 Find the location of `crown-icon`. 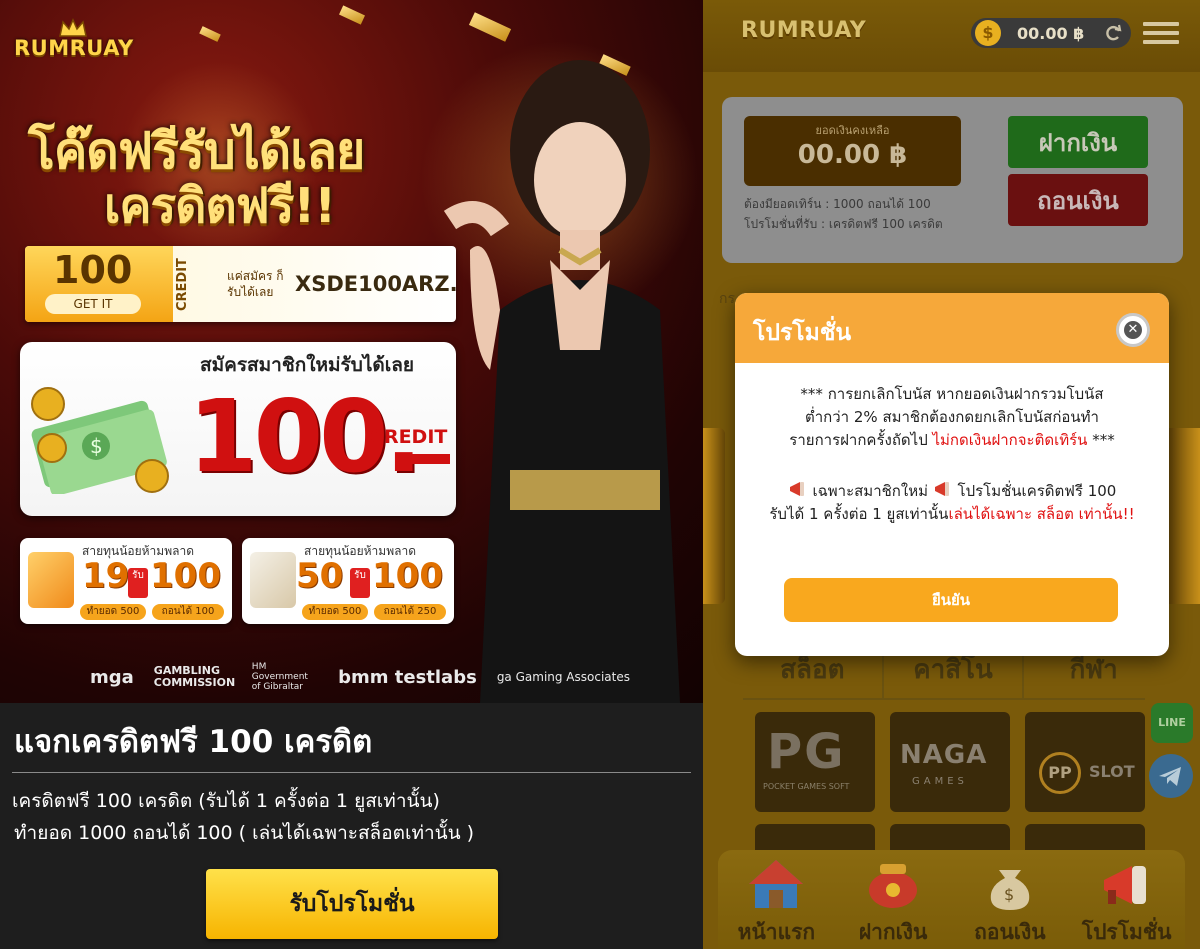

crown-icon is located at coordinates (73, 27).